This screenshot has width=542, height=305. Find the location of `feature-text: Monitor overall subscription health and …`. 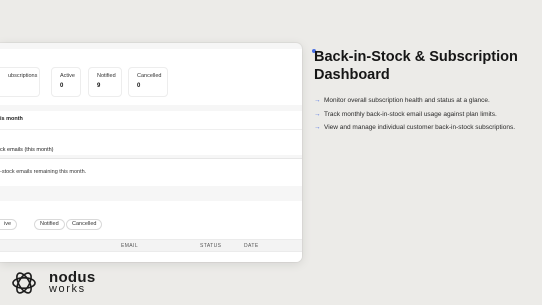

feature-text: Monitor overall subscription health and … is located at coordinates (407, 100).